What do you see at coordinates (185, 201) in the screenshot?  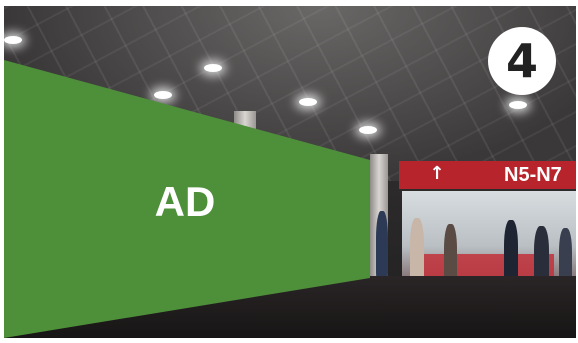 I see `ad-label: AD` at bounding box center [185, 201].